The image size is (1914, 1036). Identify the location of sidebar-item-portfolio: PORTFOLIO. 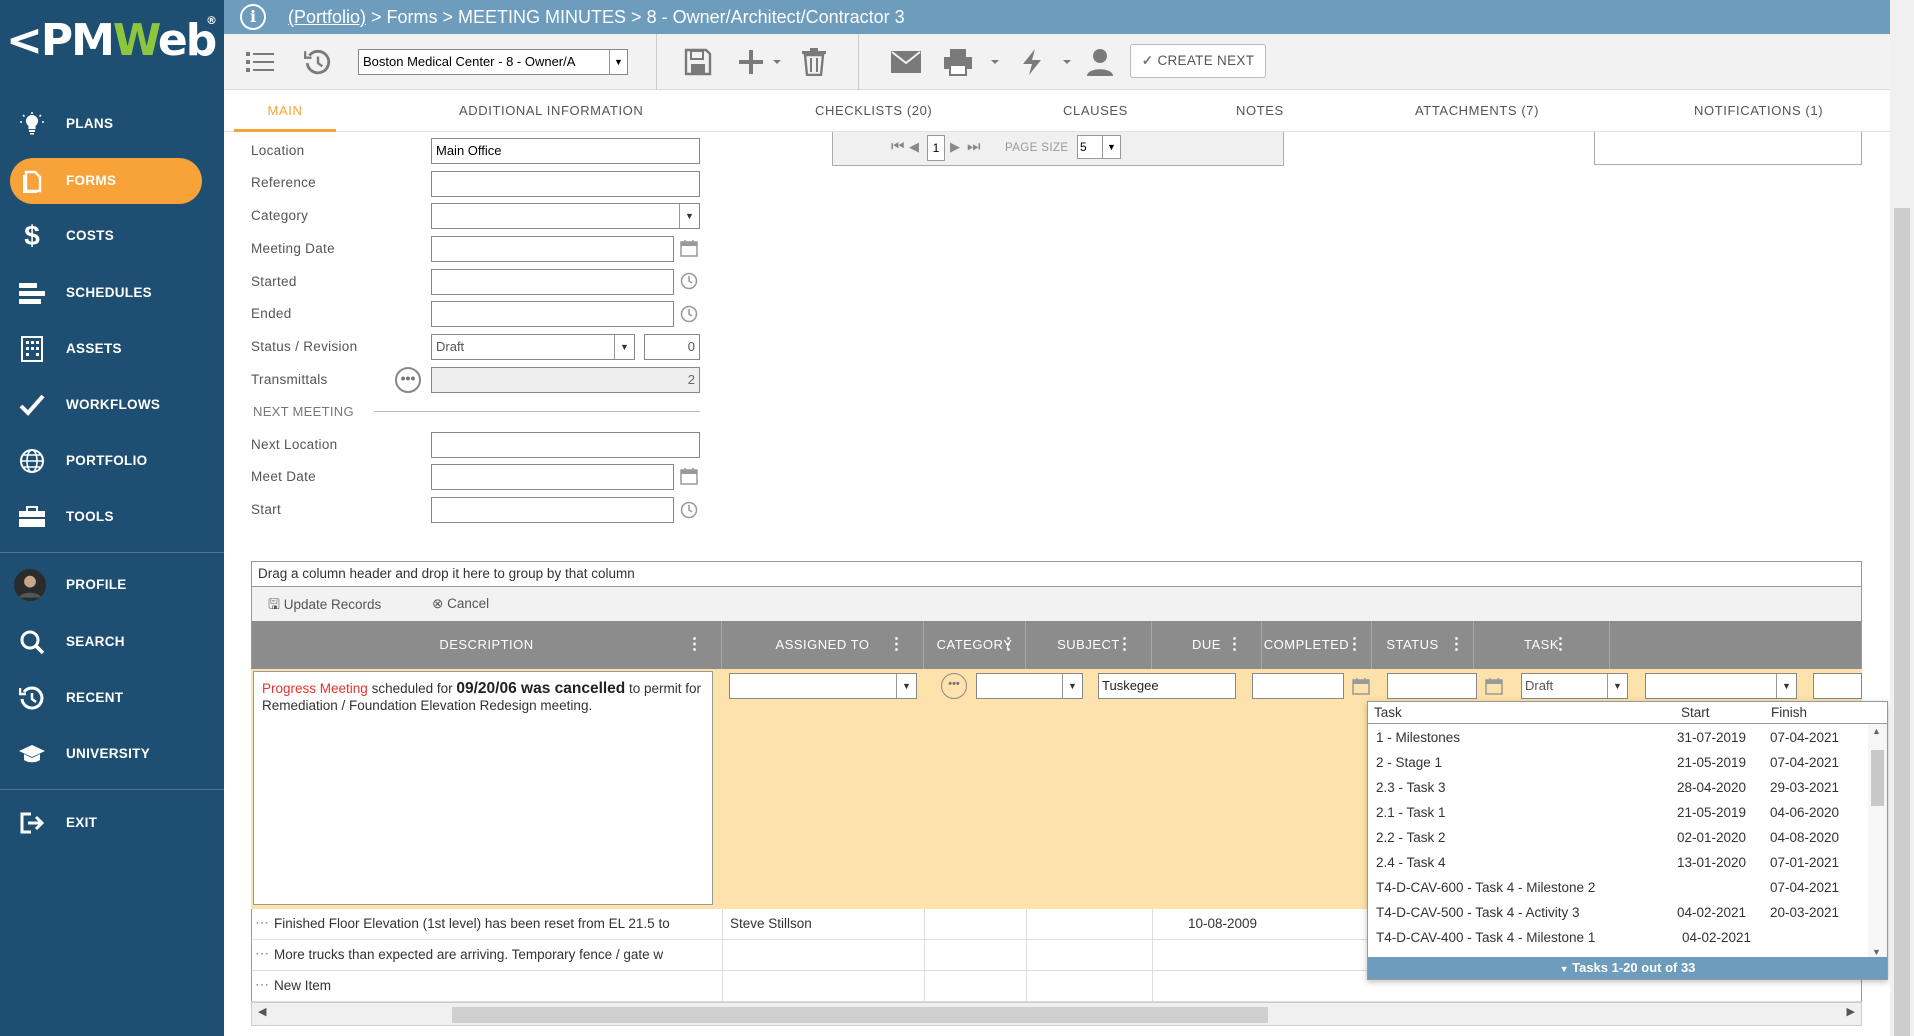
(112, 461).